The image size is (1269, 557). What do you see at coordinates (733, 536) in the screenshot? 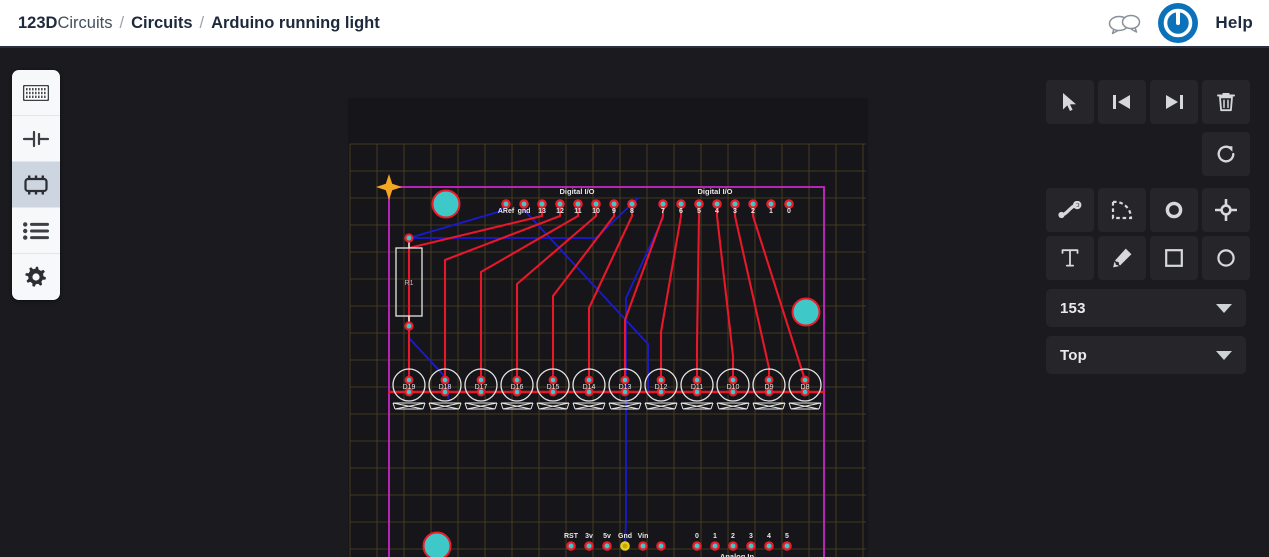
I see `header-pin-analog-label: 2` at bounding box center [733, 536].